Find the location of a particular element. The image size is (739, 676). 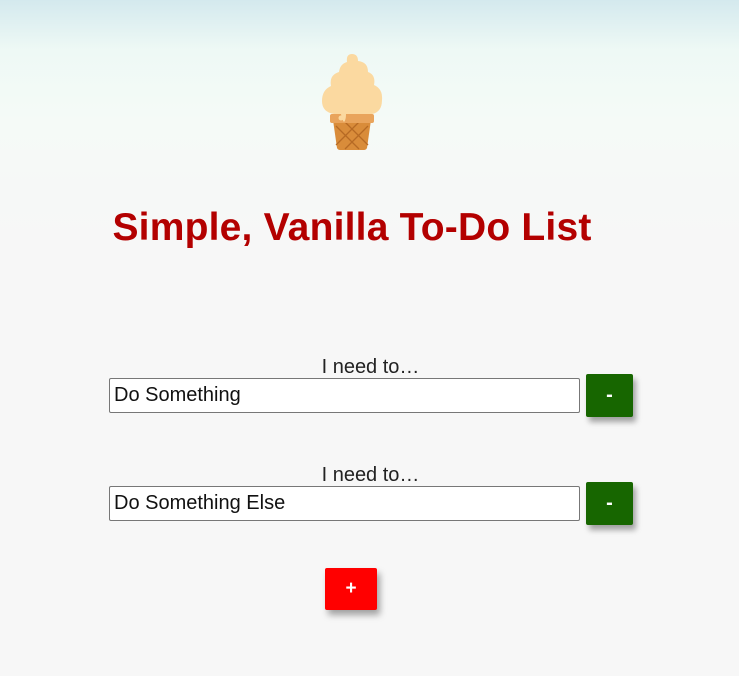

page-title: Simple, Vanilla To-Do List is located at coordinates (352, 227).